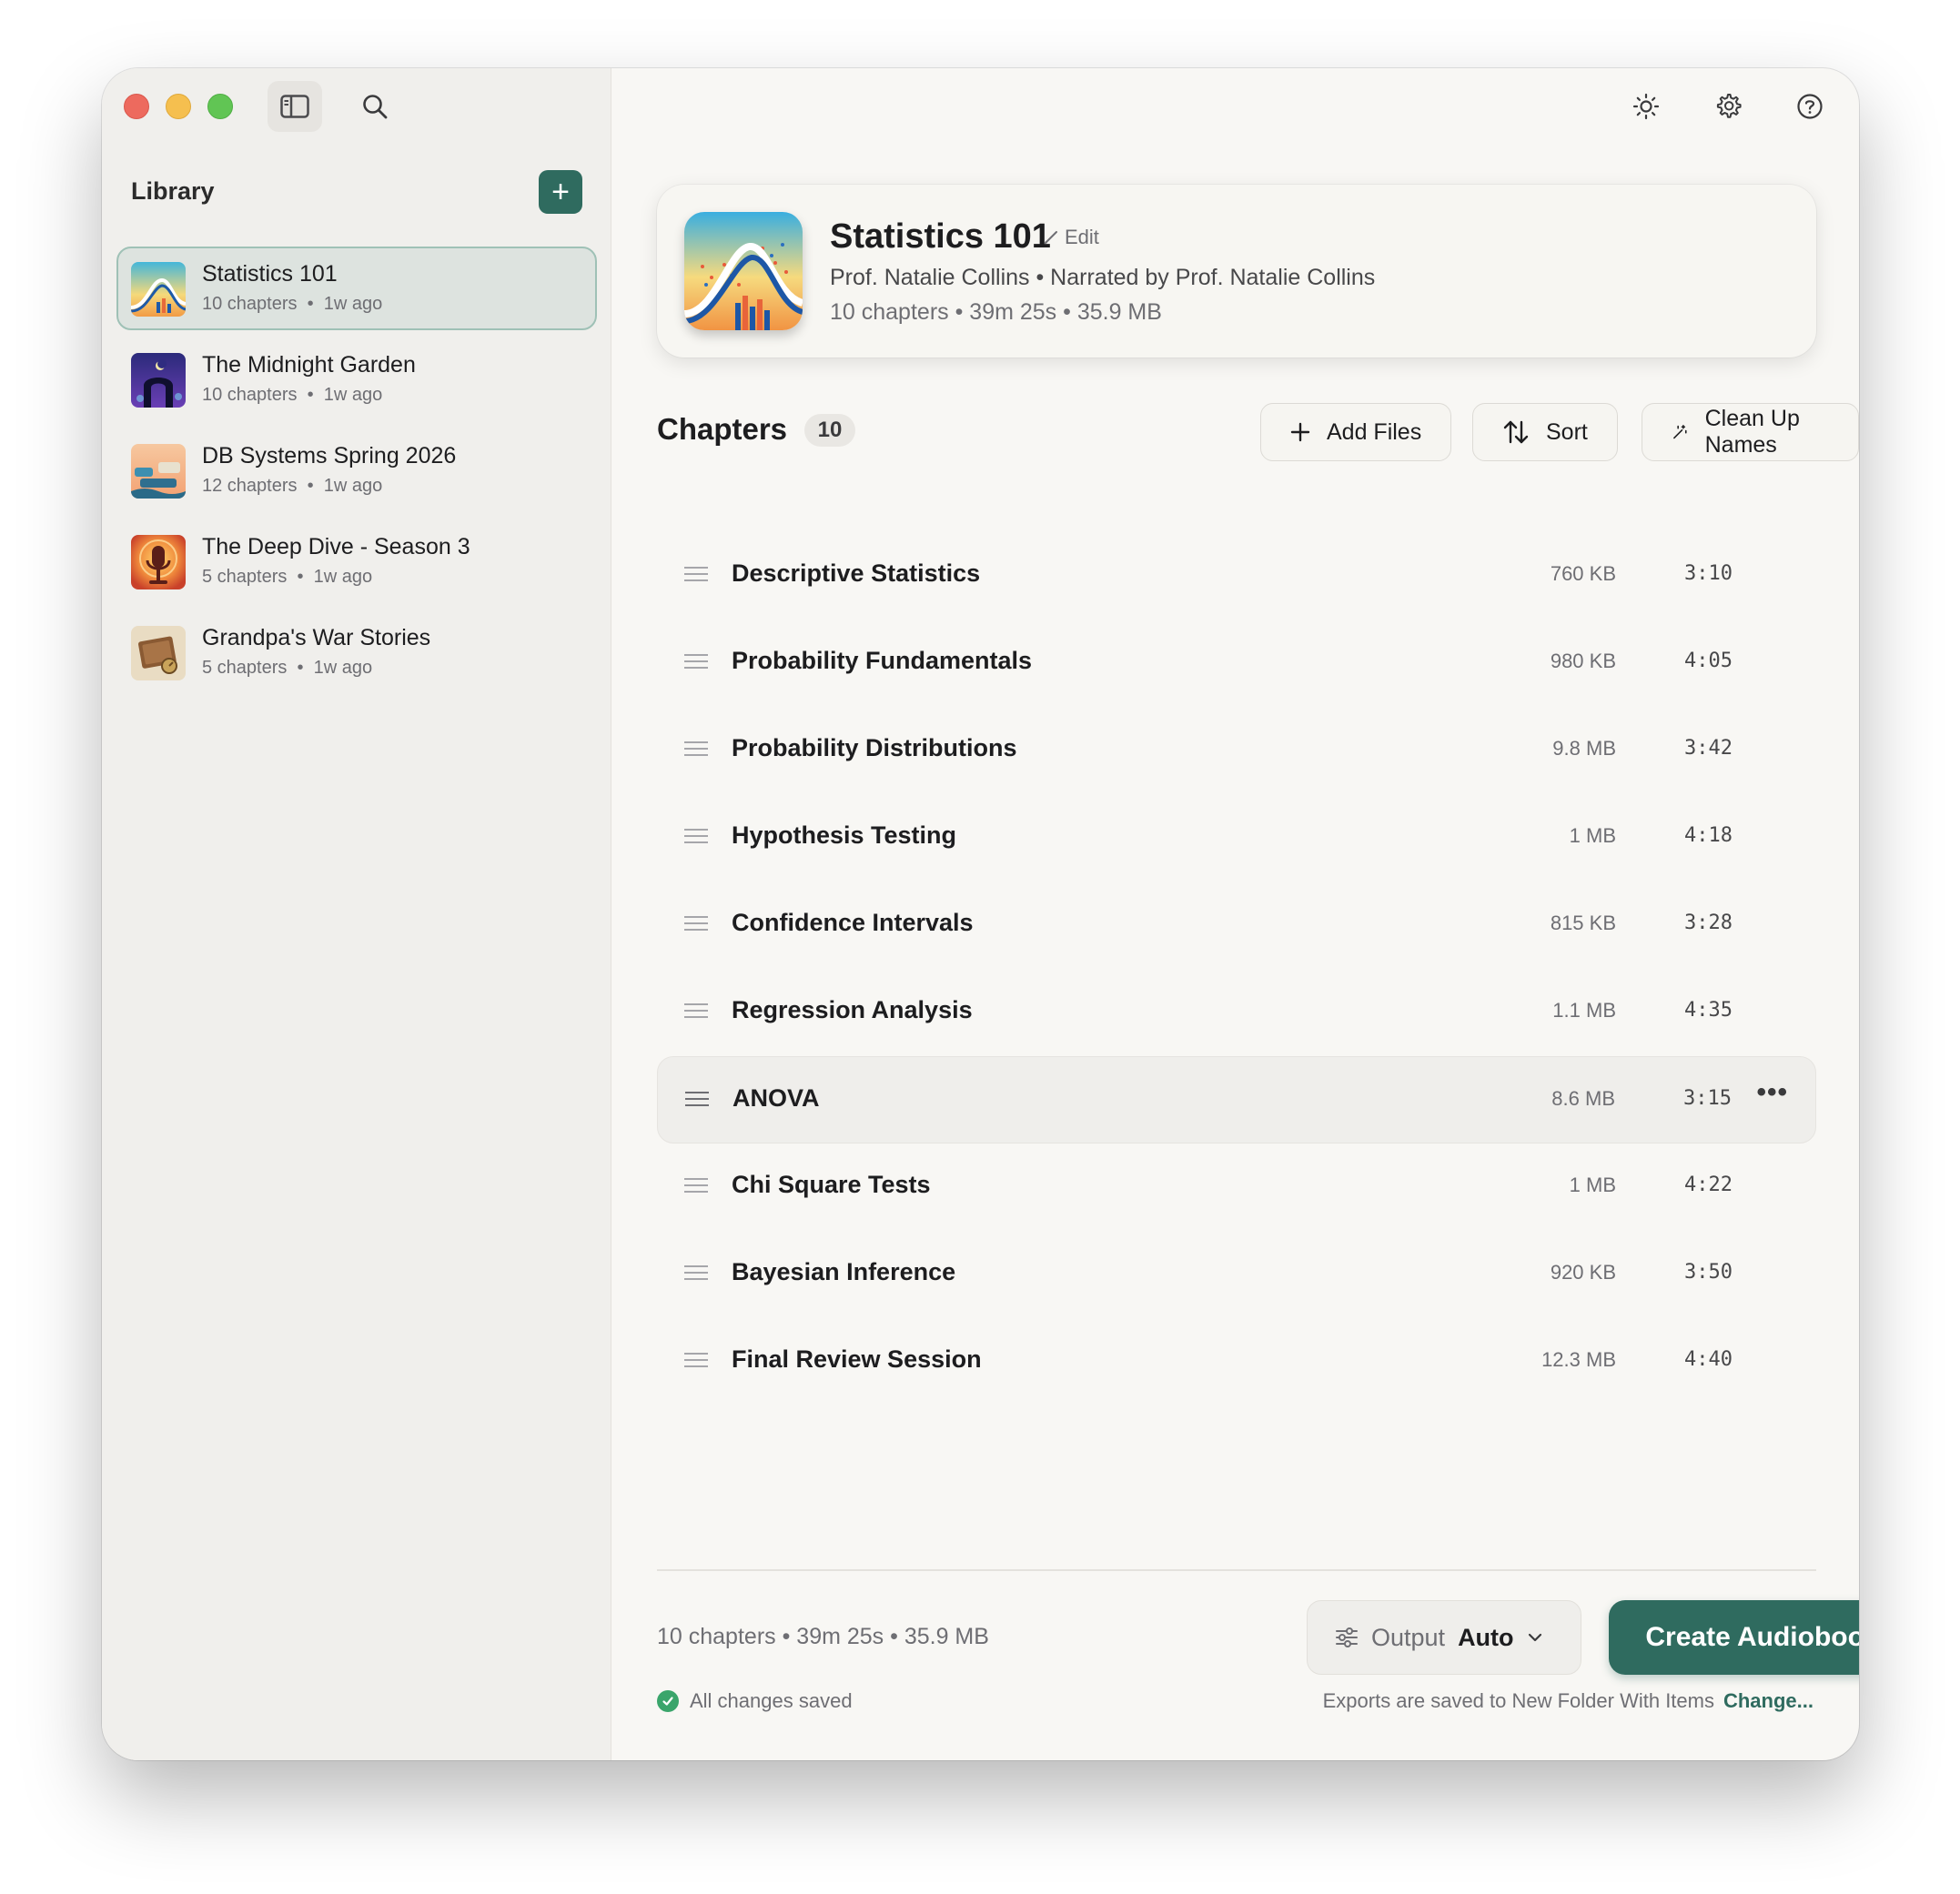 This screenshot has width=1960, height=1894. Describe the element at coordinates (1236, 751) in the screenshot. I see `chapter-row: Probability Distributions 9.8 MB 3:42` at that location.